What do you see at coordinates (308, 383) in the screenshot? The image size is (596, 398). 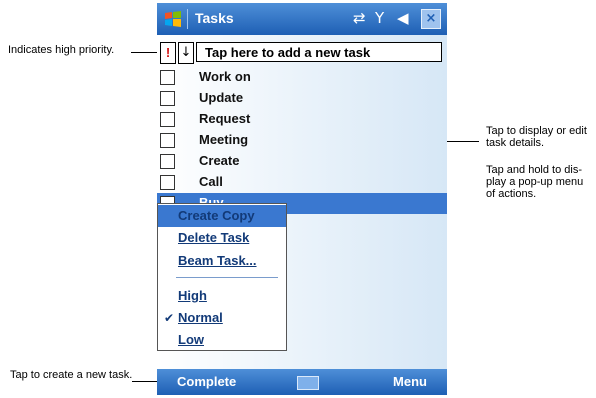 I see `keyboard-icon` at bounding box center [308, 383].